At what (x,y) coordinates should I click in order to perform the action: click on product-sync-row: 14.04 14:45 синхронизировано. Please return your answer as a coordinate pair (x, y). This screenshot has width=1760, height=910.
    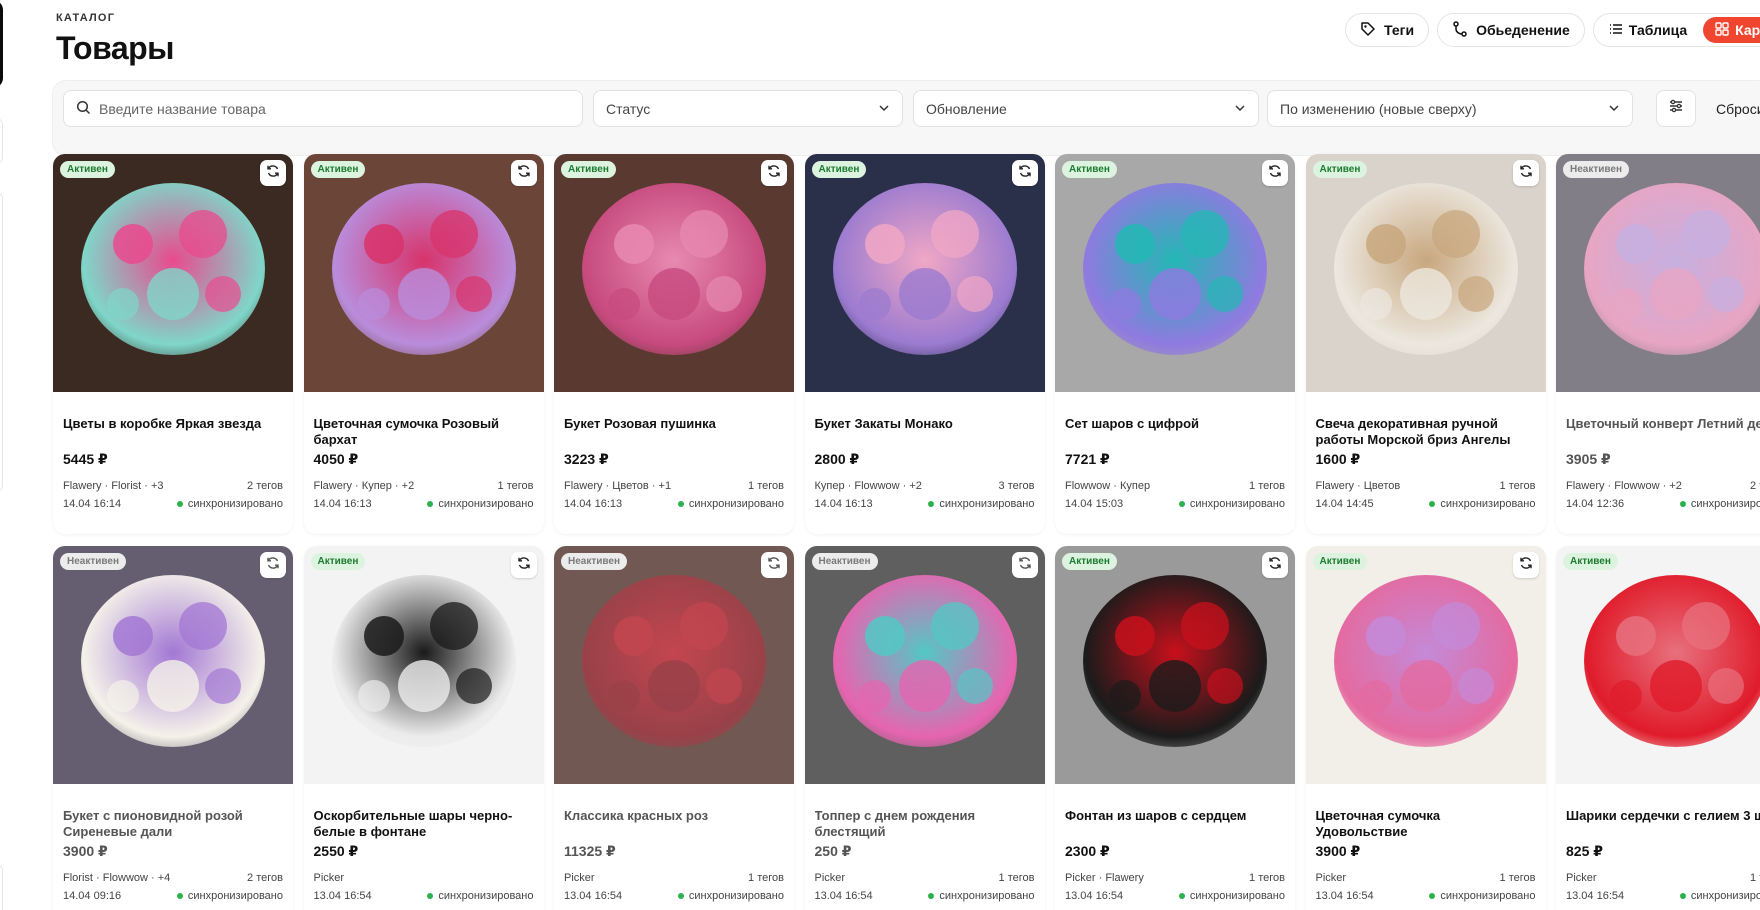
    Looking at the image, I should click on (1426, 504).